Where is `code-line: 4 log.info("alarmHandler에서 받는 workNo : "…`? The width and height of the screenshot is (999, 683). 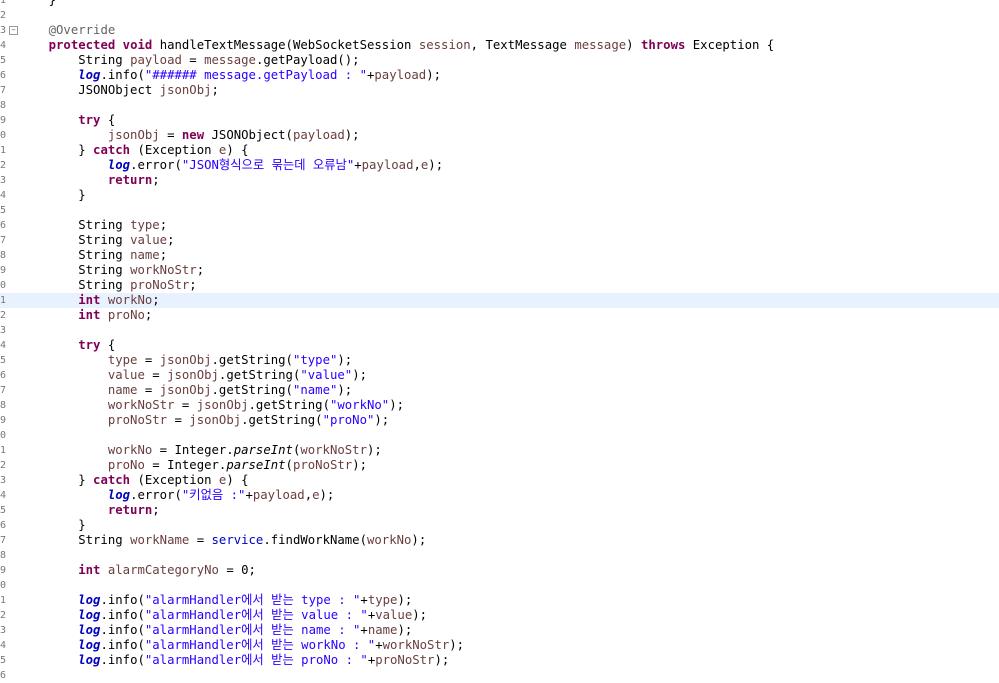
code-line: 4 log.info("alarmHandler에서 받는 workNo : "… is located at coordinates (499, 645).